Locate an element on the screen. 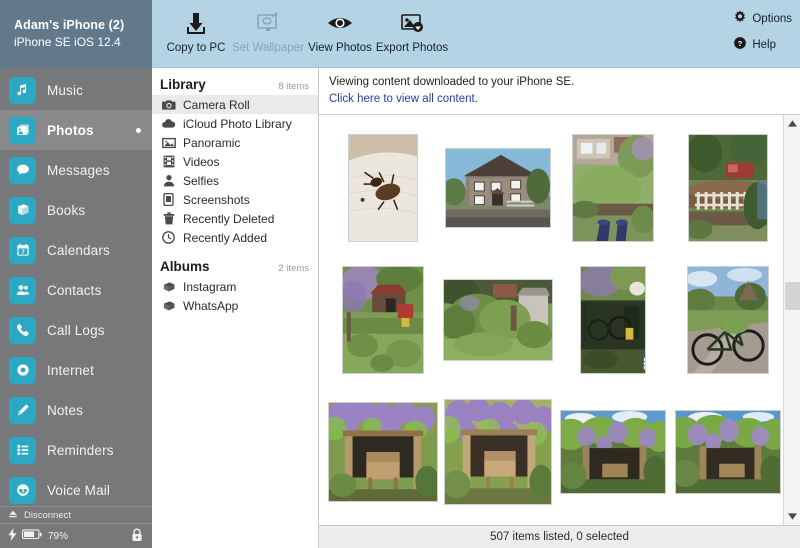 The image size is (800, 548). help-label: Help is located at coordinates (764, 44).